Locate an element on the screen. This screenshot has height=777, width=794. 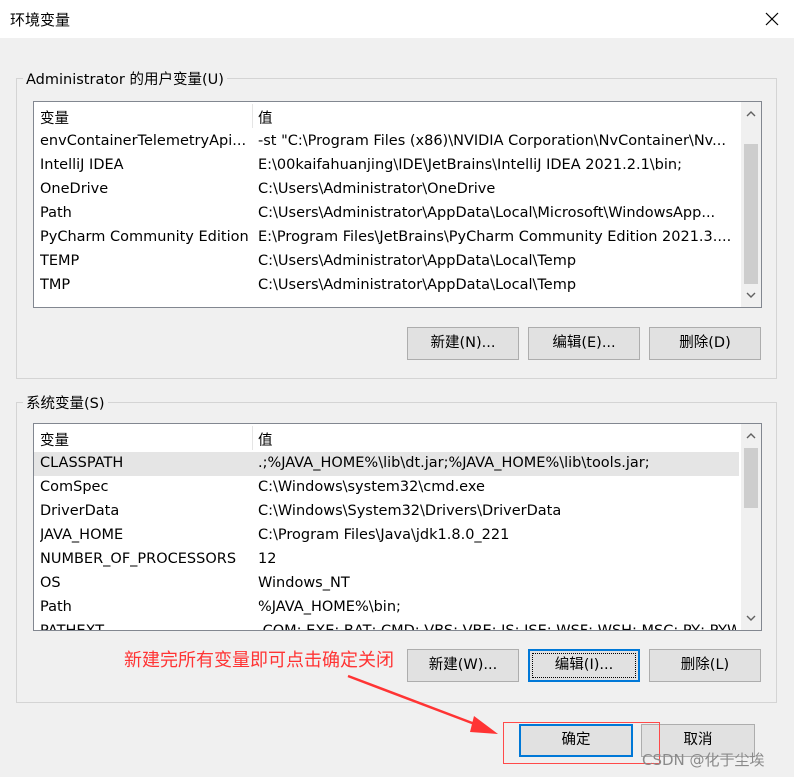
system-delete-button: 删除(L) is located at coordinates (705, 665).